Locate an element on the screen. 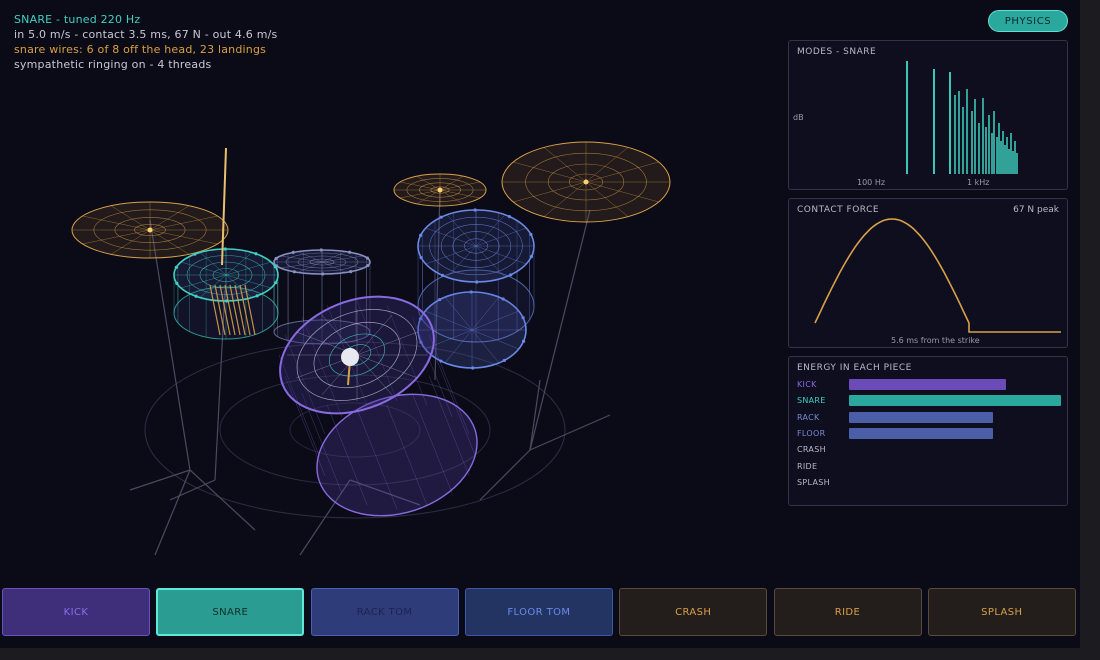 The image size is (1100, 660). modes-panel: MODES - SNARE dB 100 Hz 1 kHz is located at coordinates (928, 115).